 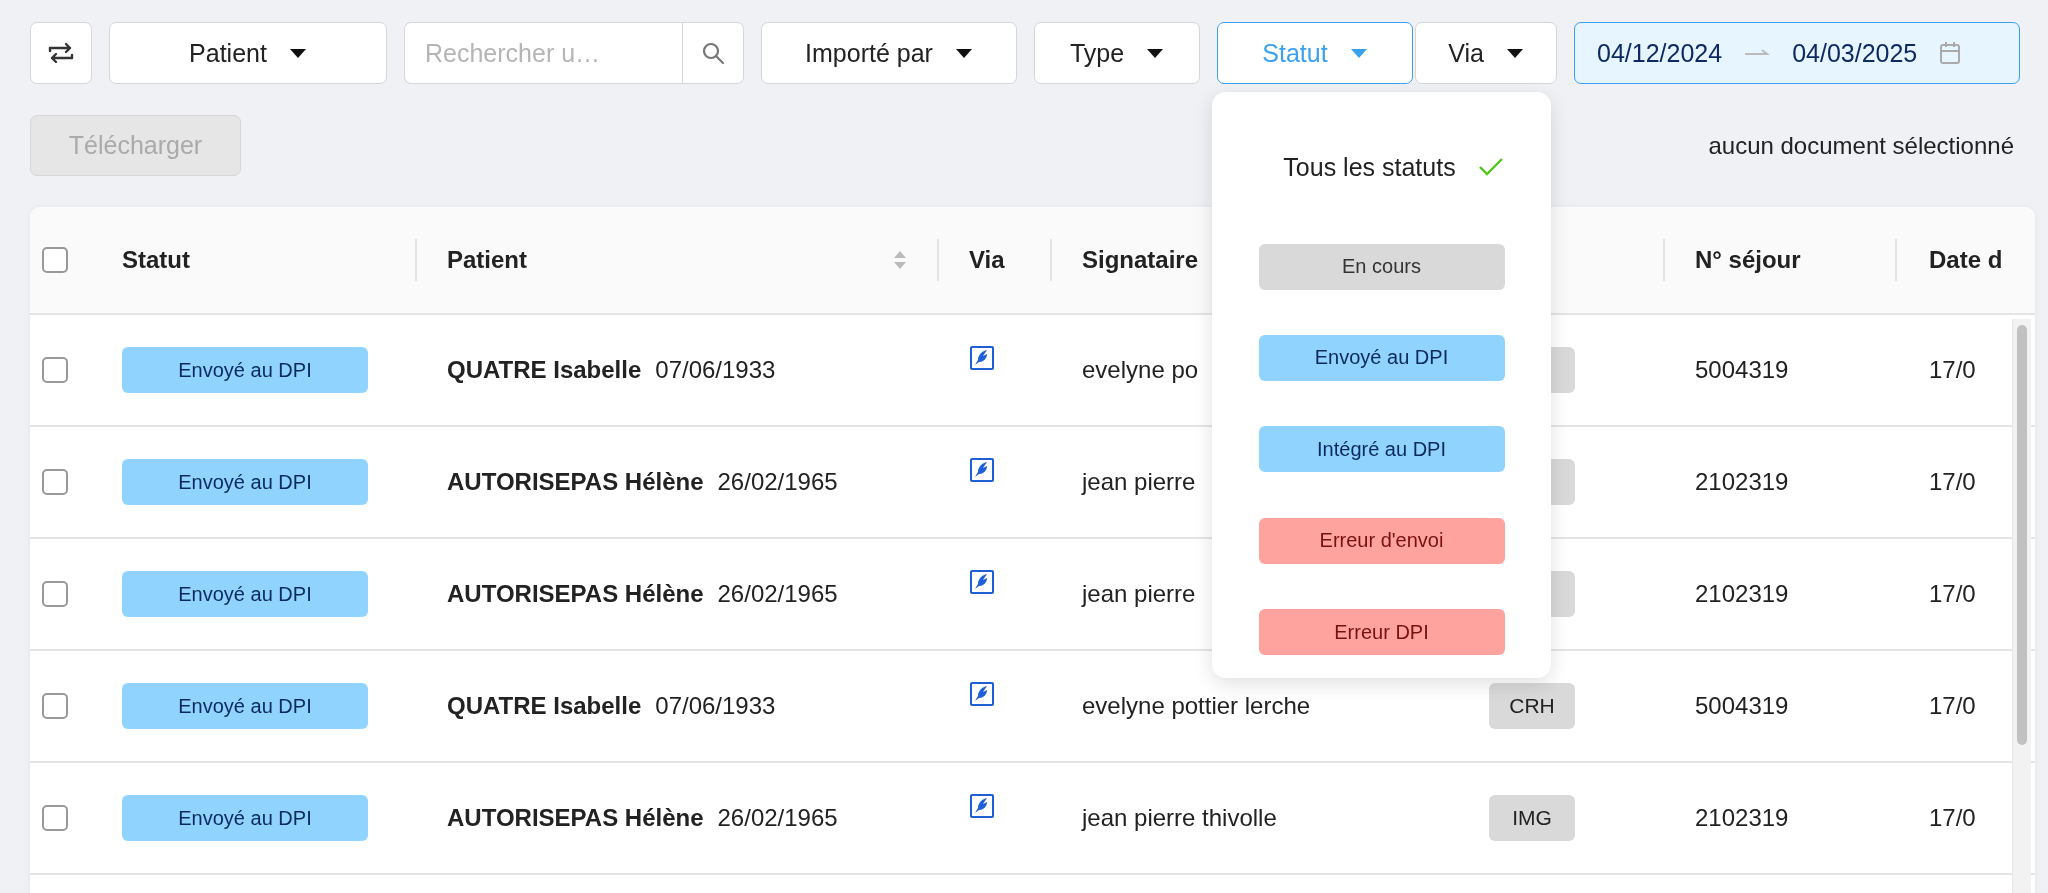 What do you see at coordinates (1381, 632) in the screenshot?
I see `menu-option: Erreur DPI` at bounding box center [1381, 632].